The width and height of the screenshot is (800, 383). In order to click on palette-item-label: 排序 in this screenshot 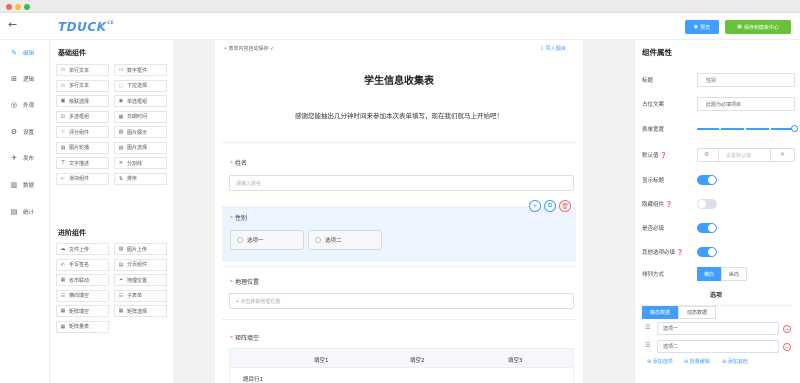, I will do `click(132, 179)`.